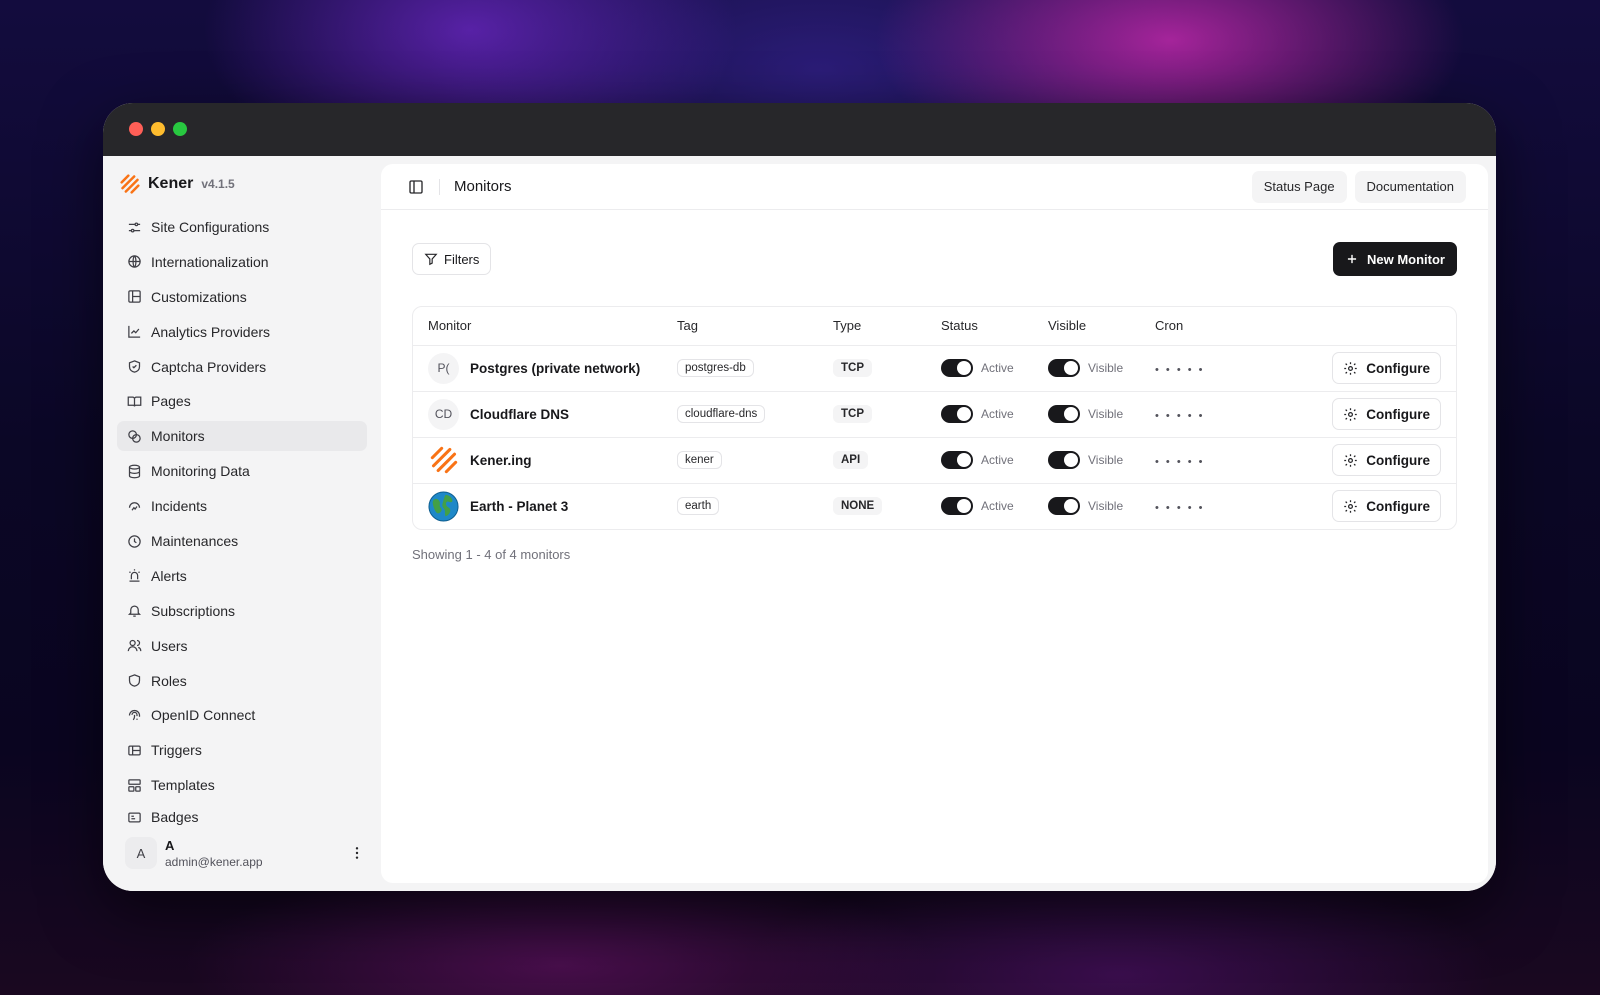 The height and width of the screenshot is (995, 1600). What do you see at coordinates (210, 261) in the screenshot?
I see `sidebar-item-label: Internationalization` at bounding box center [210, 261].